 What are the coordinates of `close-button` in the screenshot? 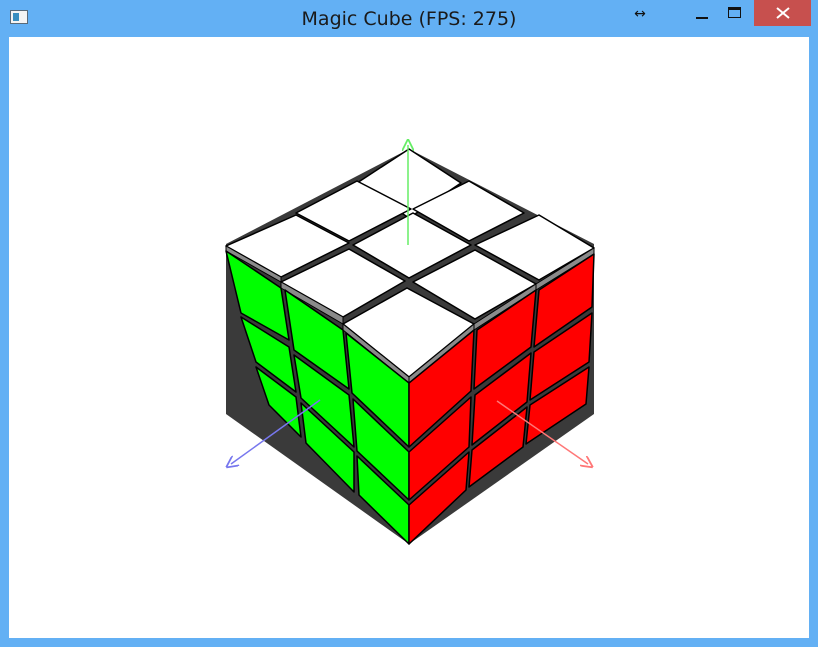 It's located at (782, 13).